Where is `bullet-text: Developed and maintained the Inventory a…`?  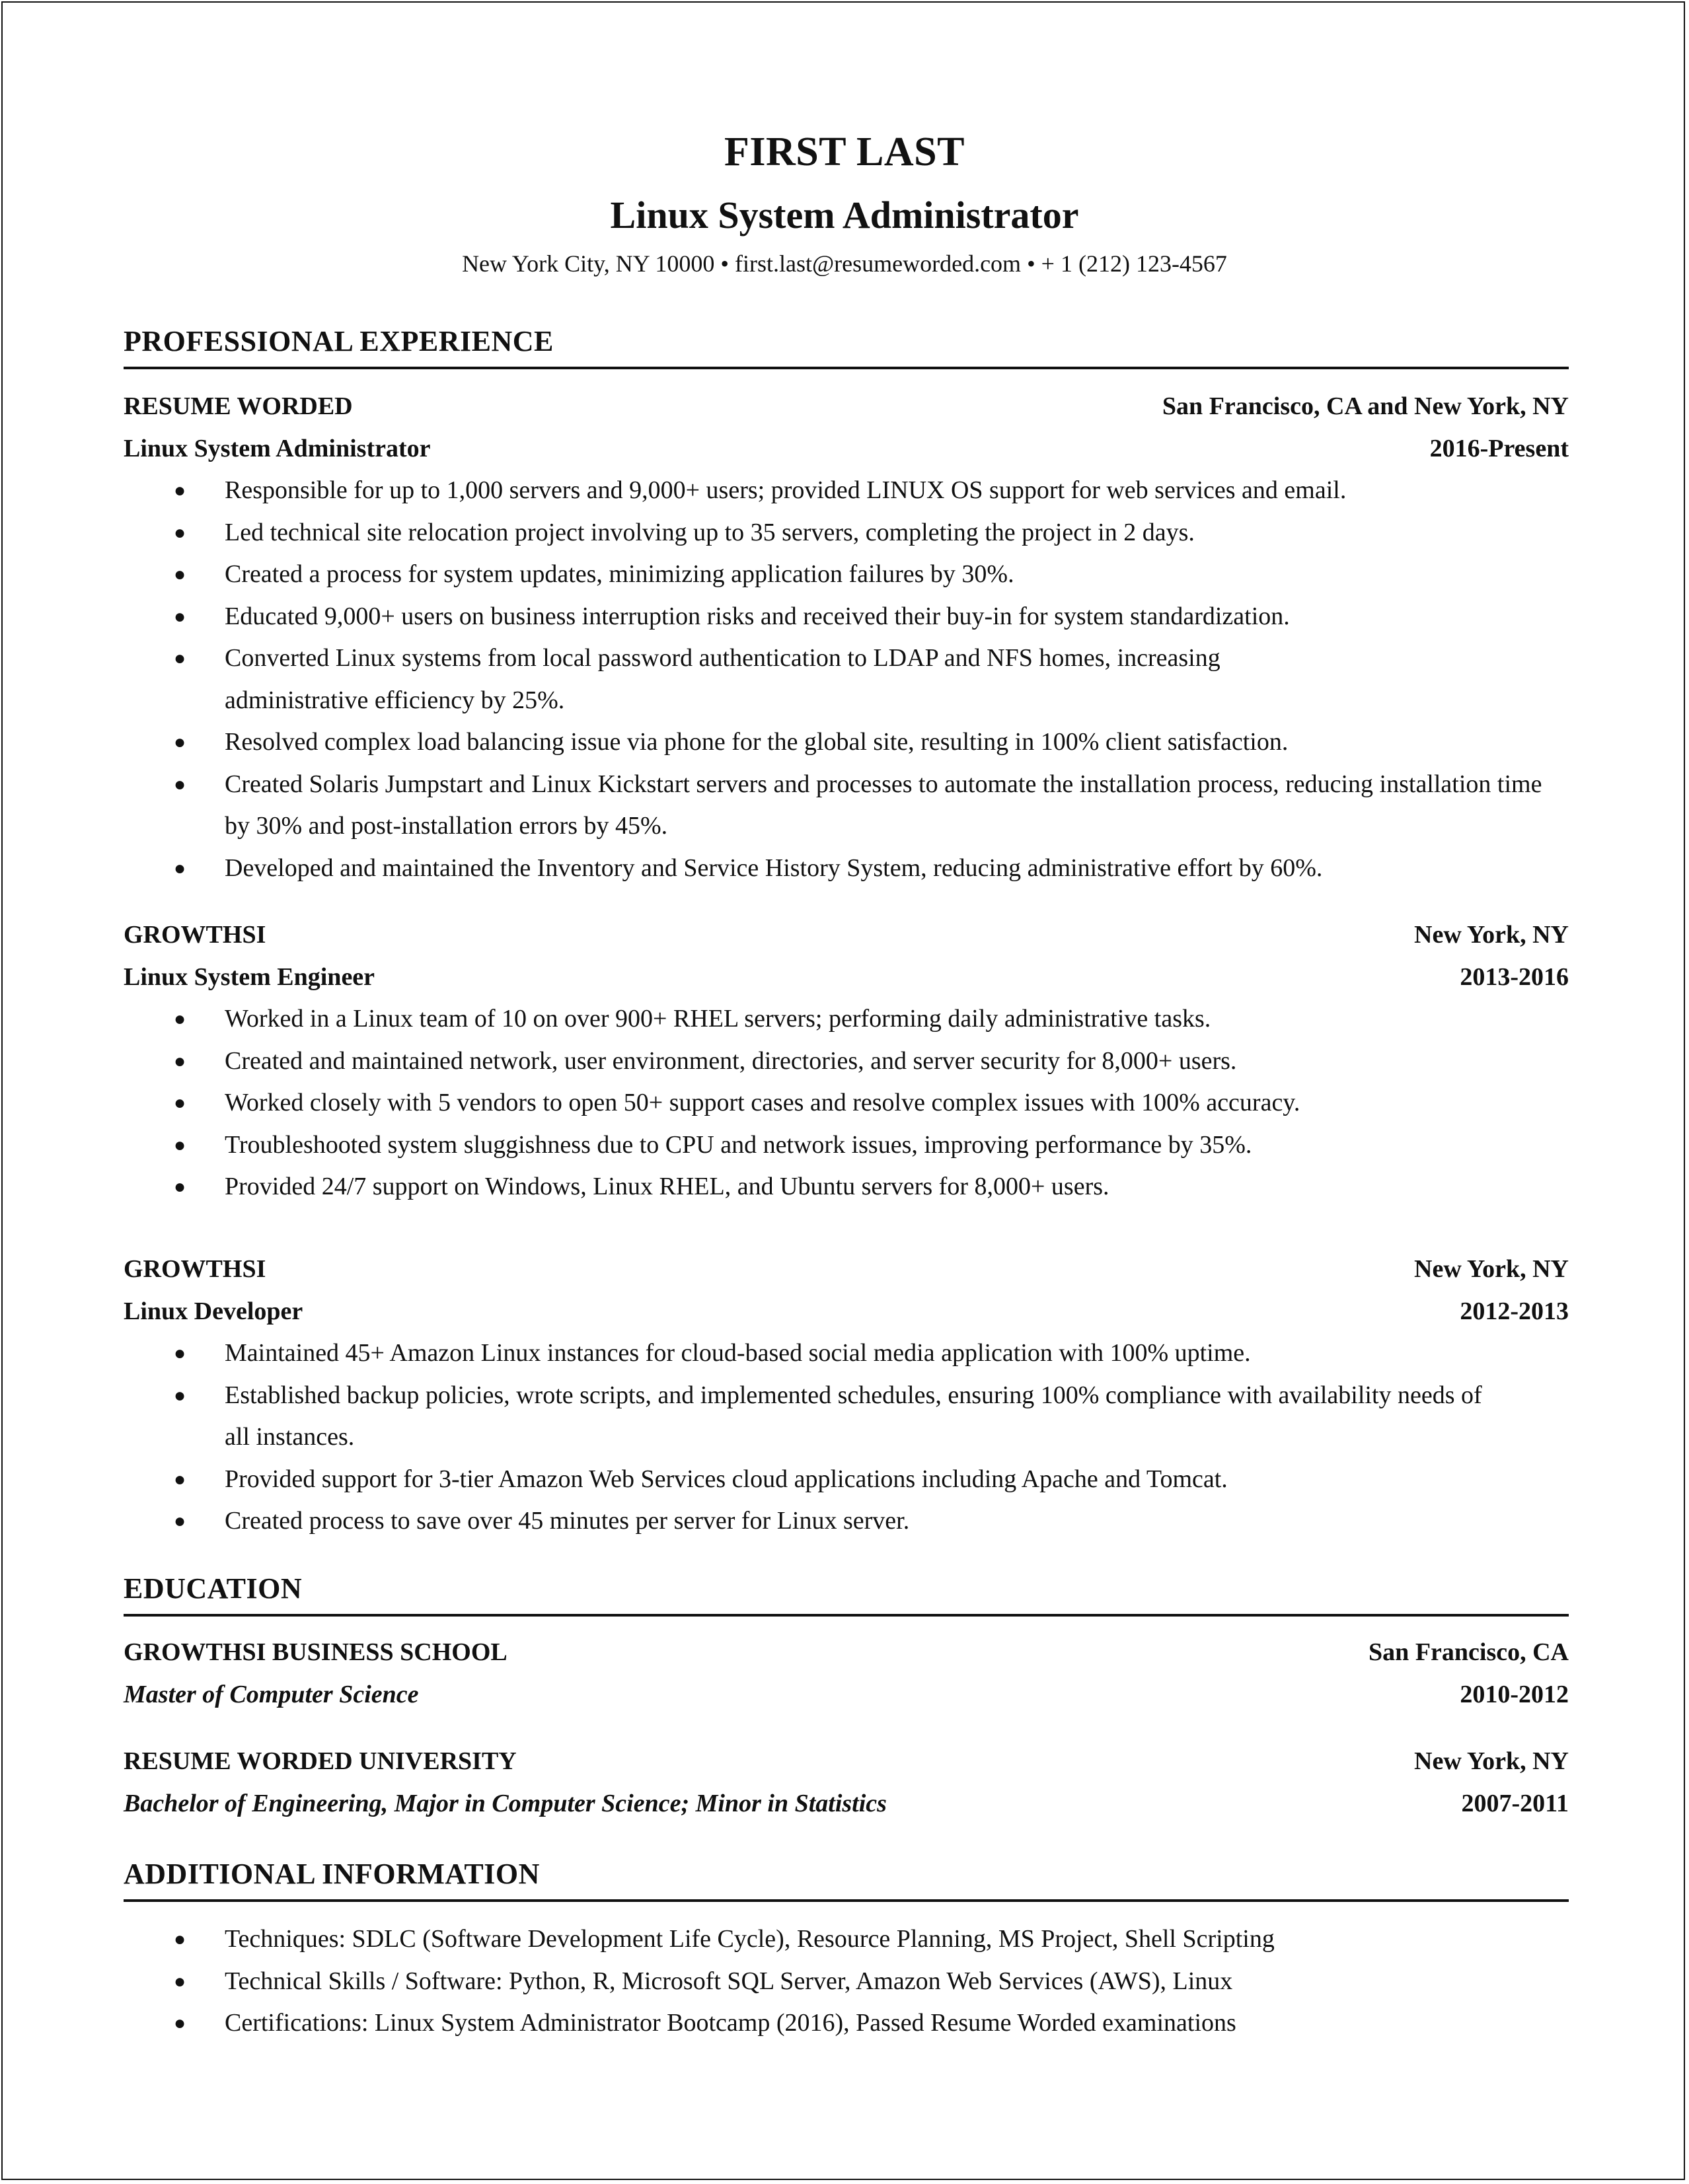 bullet-text: Developed and maintained the Inventory a… is located at coordinates (774, 868).